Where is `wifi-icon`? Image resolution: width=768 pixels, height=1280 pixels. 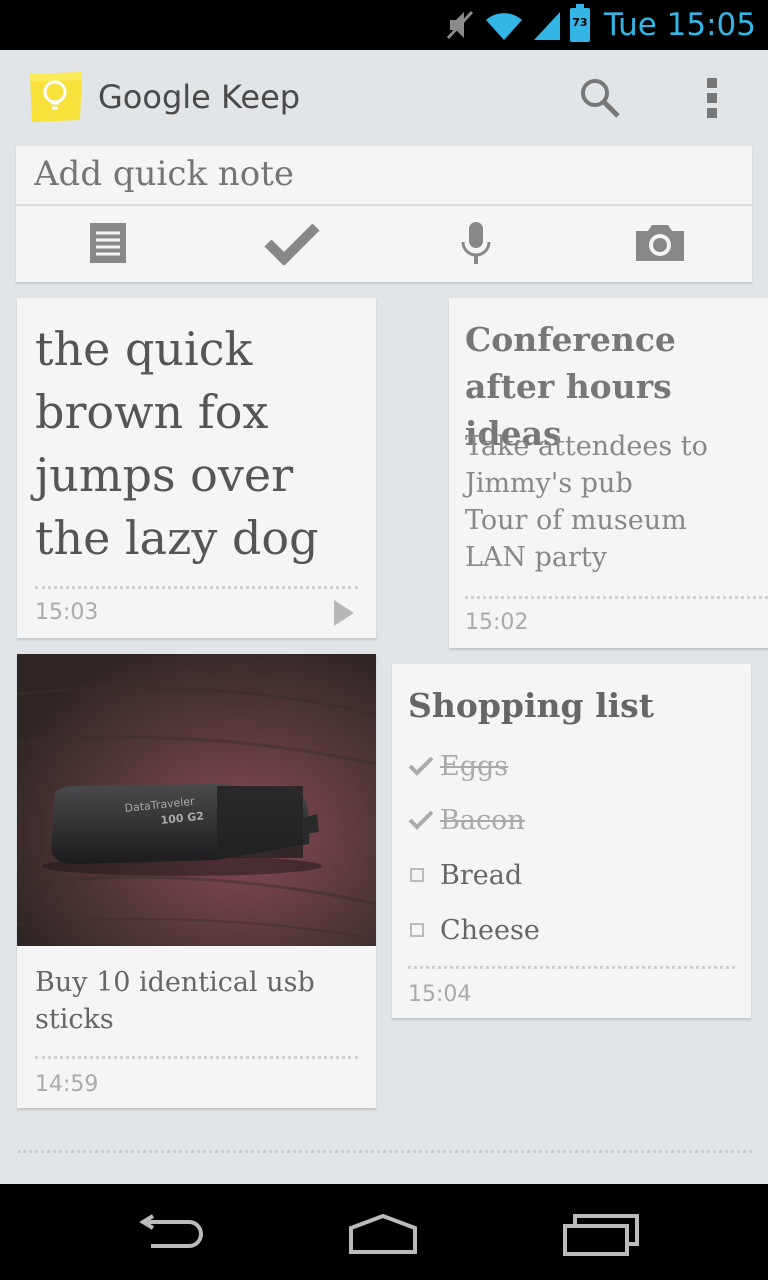 wifi-icon is located at coordinates (503, 26).